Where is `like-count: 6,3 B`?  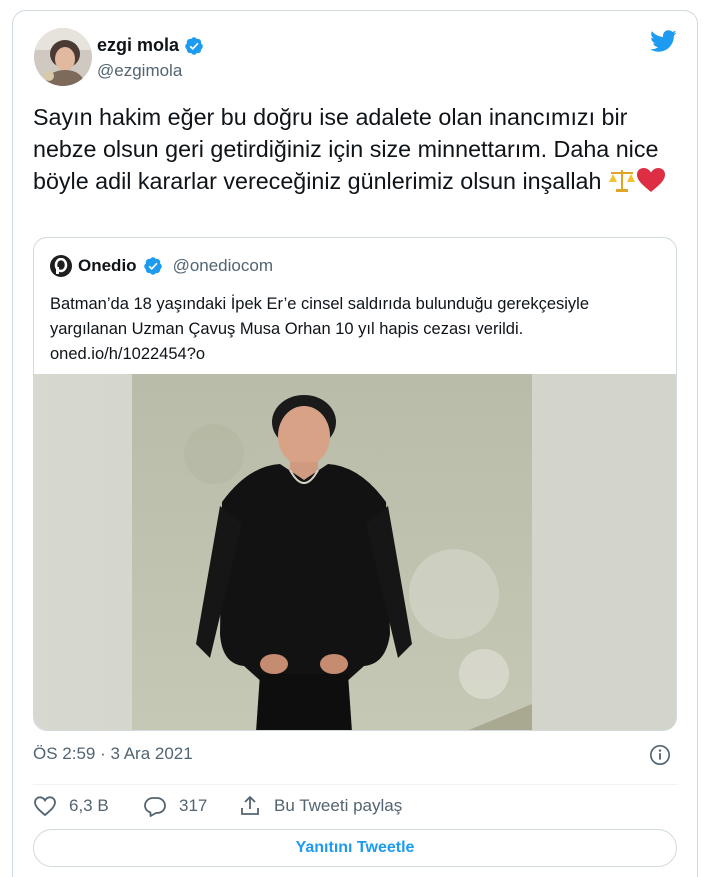
like-count: 6,3 B is located at coordinates (89, 805).